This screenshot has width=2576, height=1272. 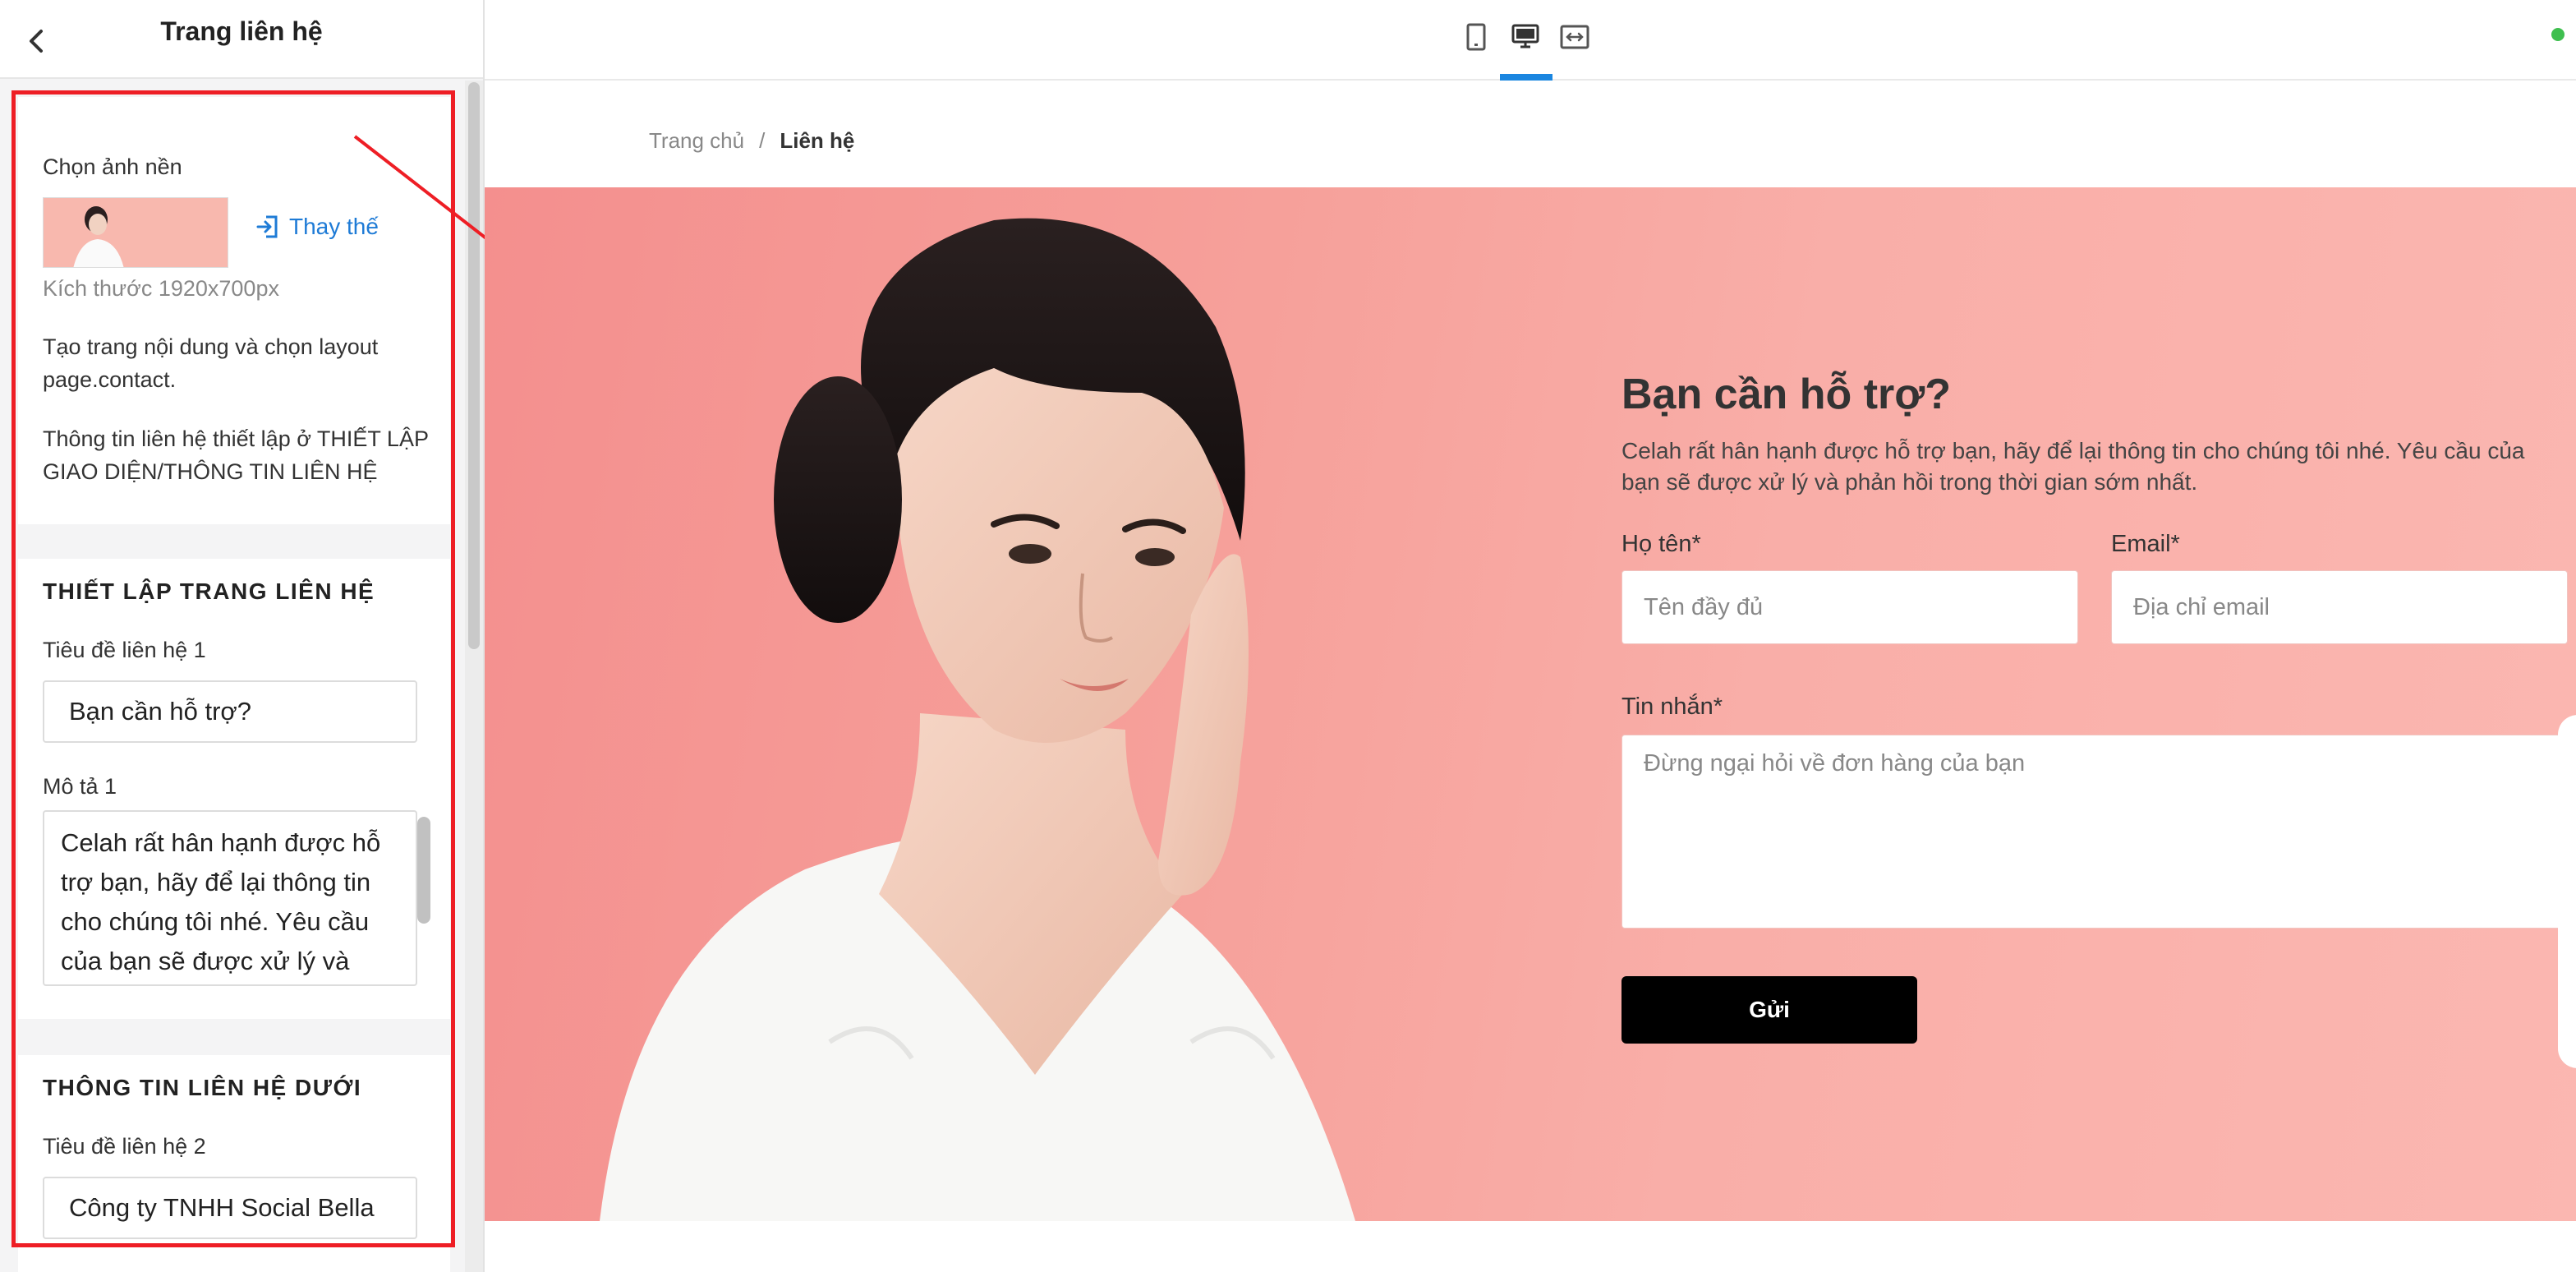 I want to click on sidebar-title: Trang liên hệ, so click(x=241, y=31).